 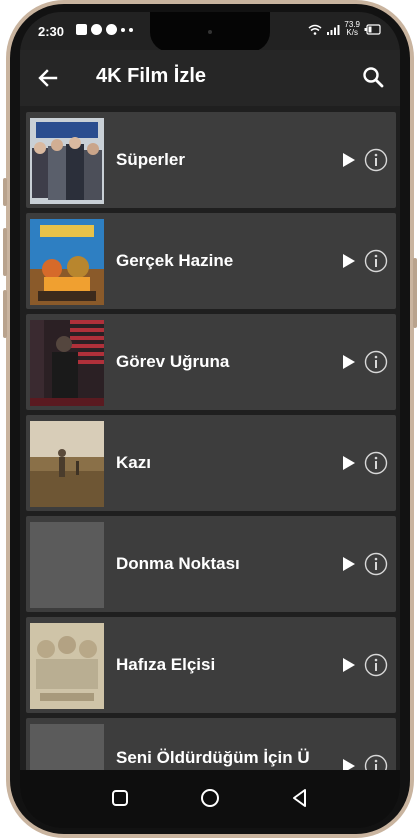 I want to click on list-item: Kazı, so click(x=211, y=463).